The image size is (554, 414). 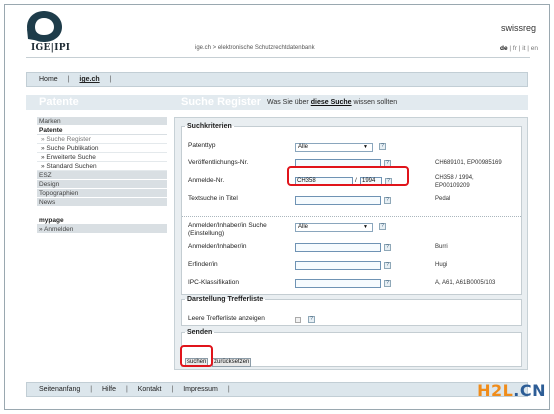 What do you see at coordinates (523, 48) in the screenshot?
I see `lang-it: it` at bounding box center [523, 48].